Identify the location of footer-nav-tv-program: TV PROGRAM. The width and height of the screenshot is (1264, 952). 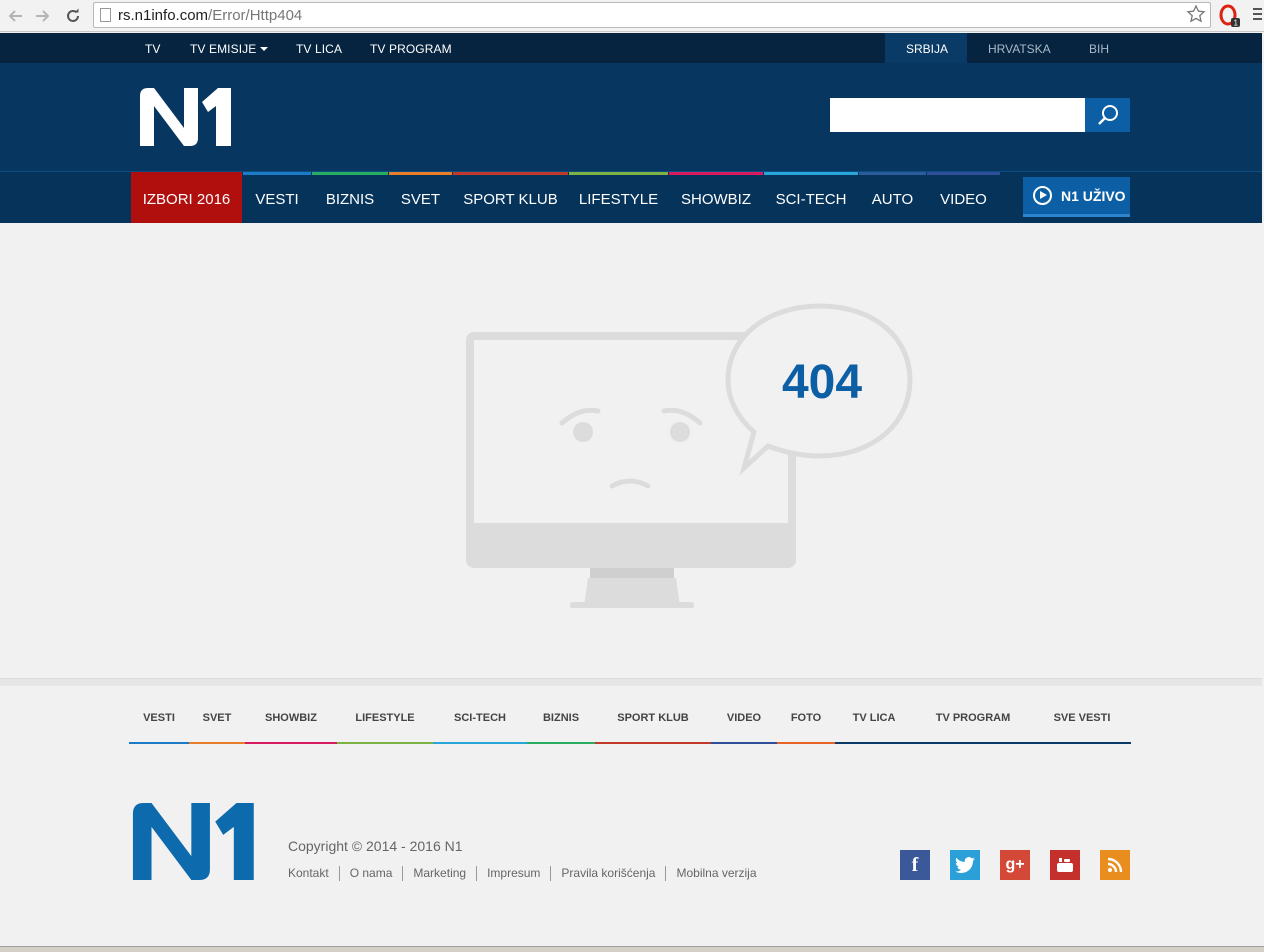
(973, 722).